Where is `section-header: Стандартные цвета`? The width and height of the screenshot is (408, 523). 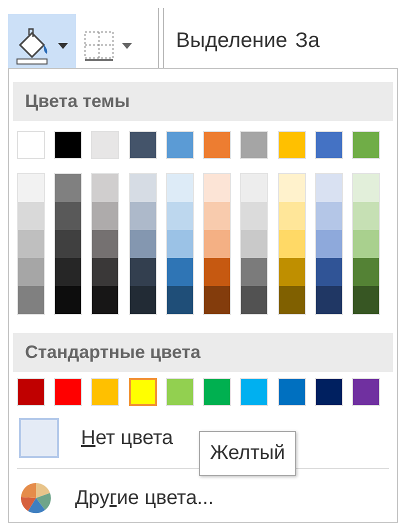
section-header: Стандартные цвета is located at coordinates (203, 352).